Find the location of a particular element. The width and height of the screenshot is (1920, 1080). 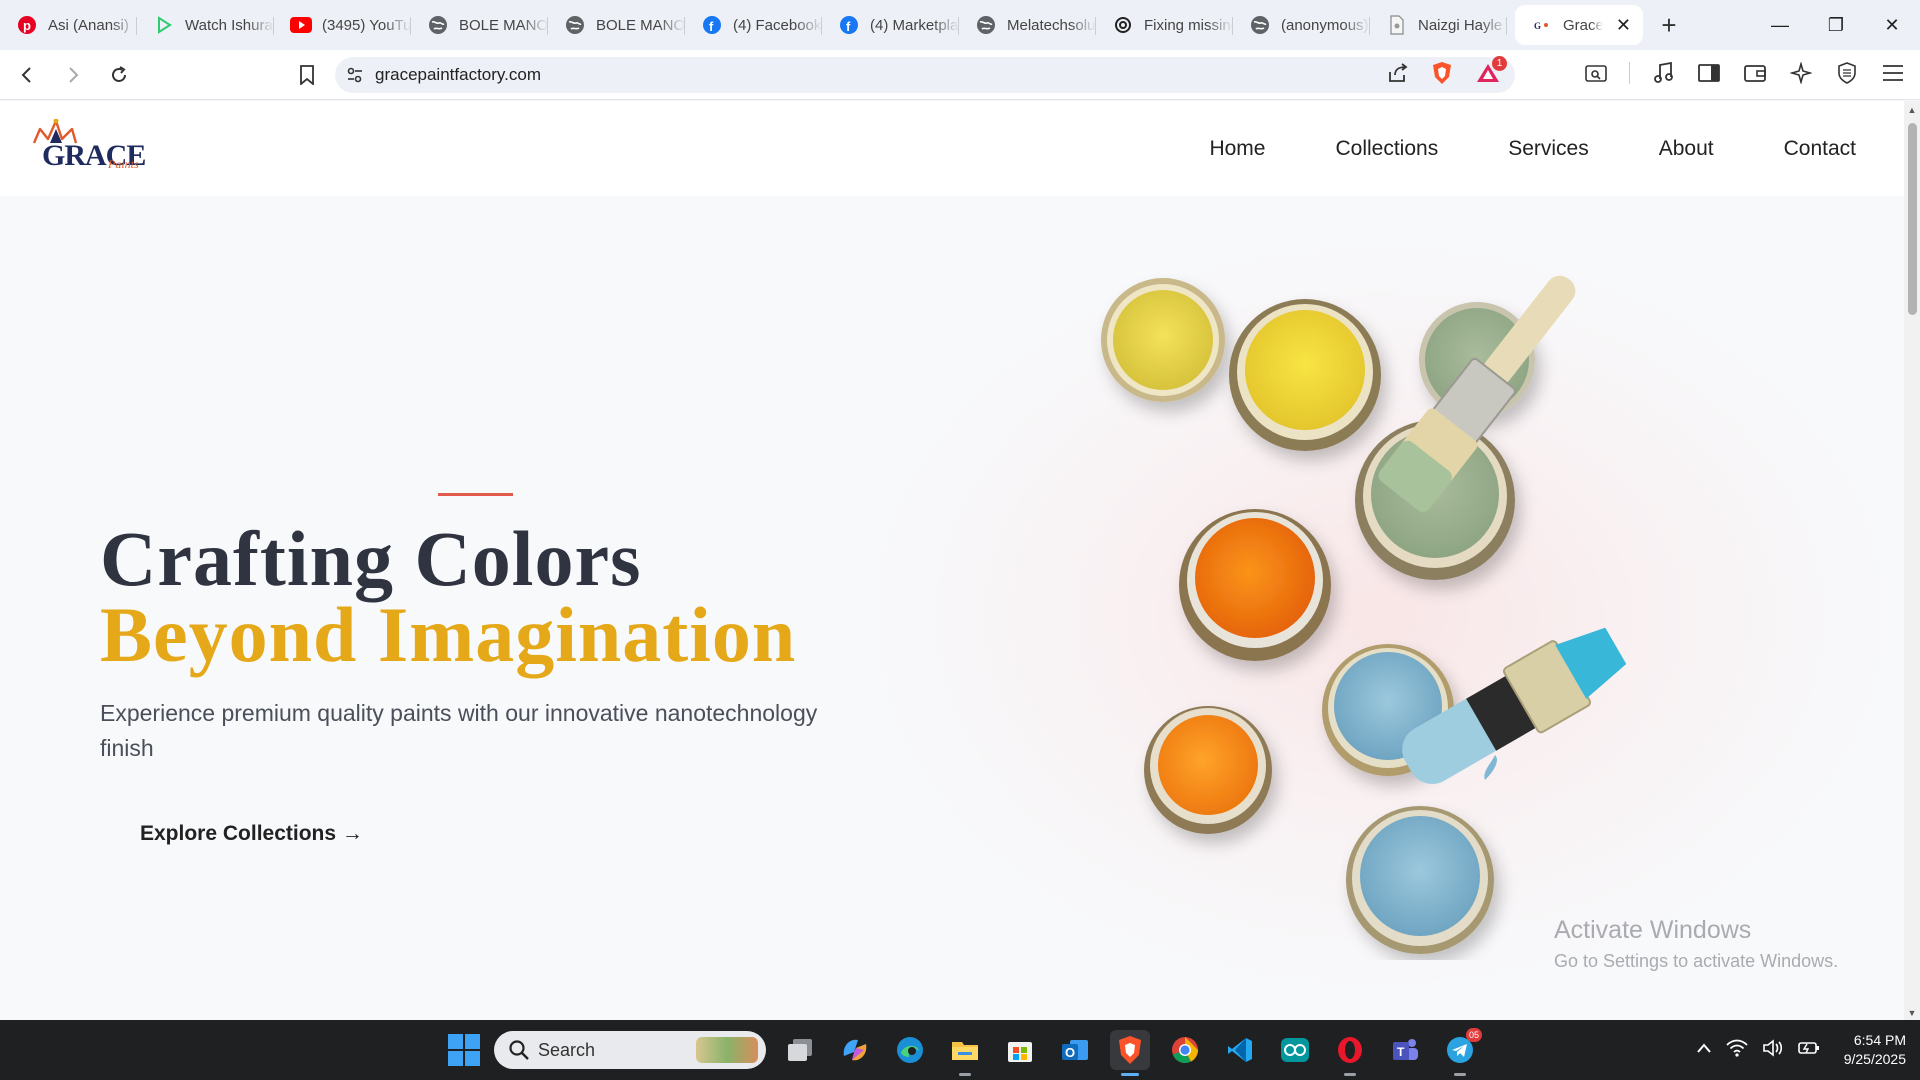

tab-2: Watch Ishura is located at coordinates (205, 25).